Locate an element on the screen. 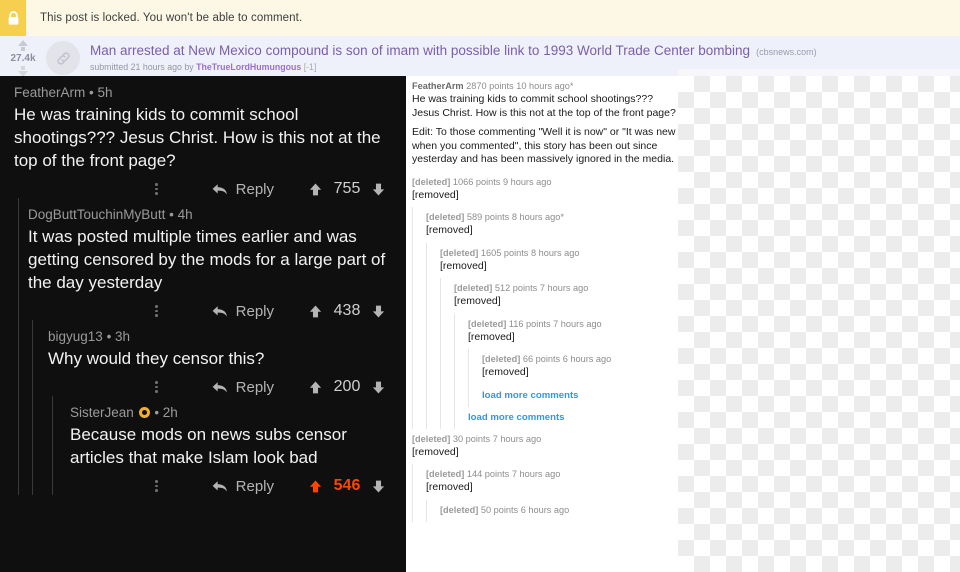 The image size is (960, 572). upvote-arrow-icon is located at coordinates (23, 43).